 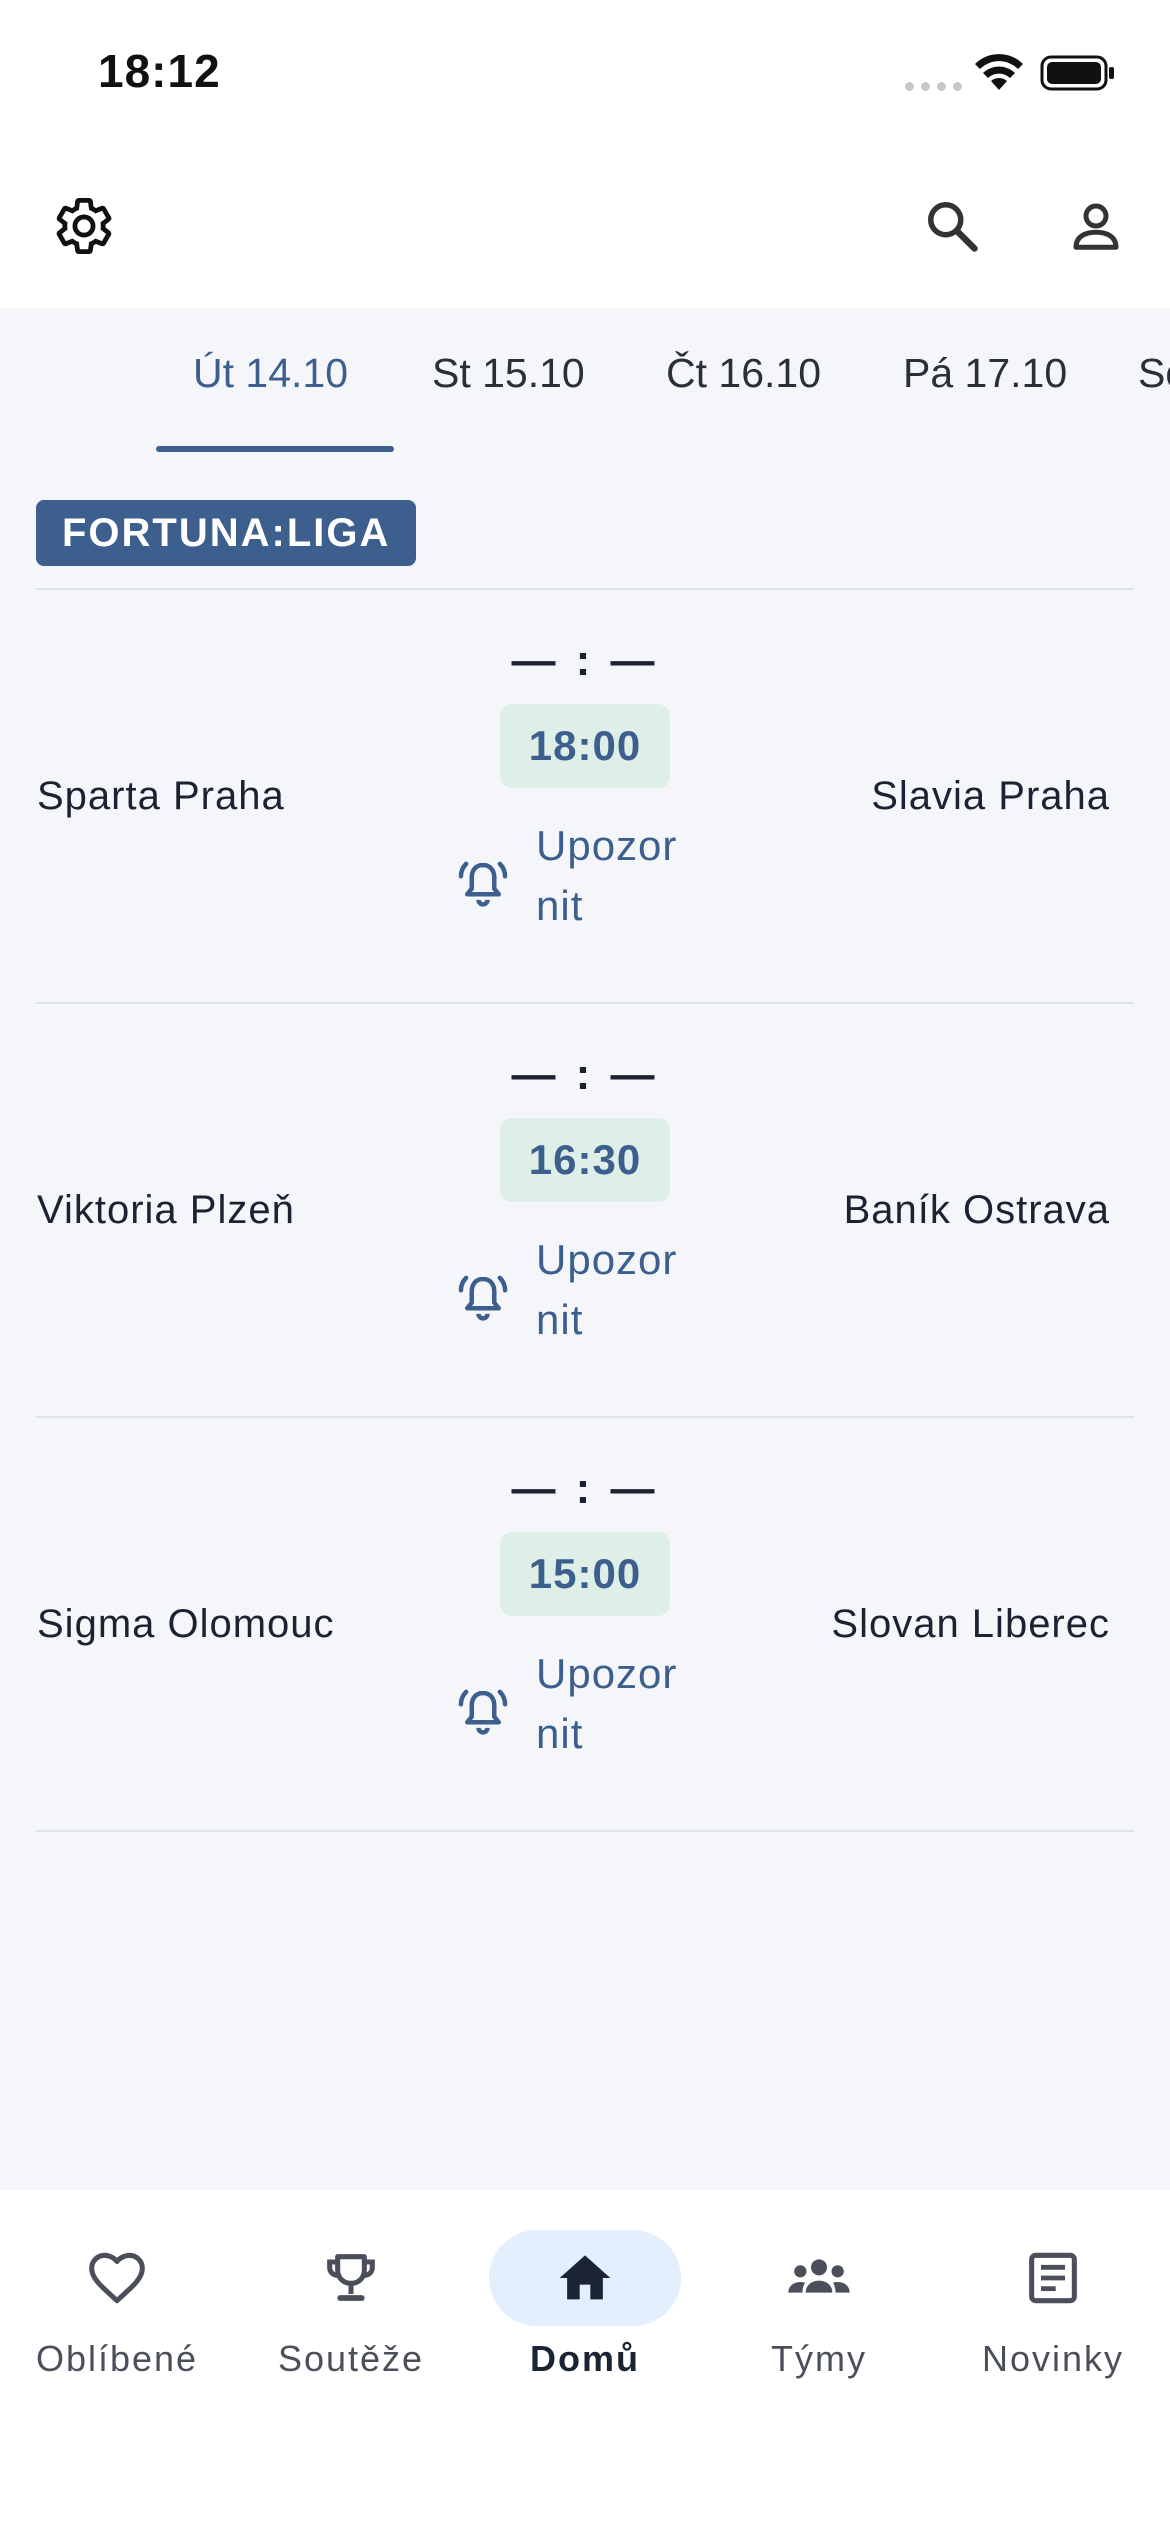 I want to click on nav-active-pill, so click(x=585, y=2278).